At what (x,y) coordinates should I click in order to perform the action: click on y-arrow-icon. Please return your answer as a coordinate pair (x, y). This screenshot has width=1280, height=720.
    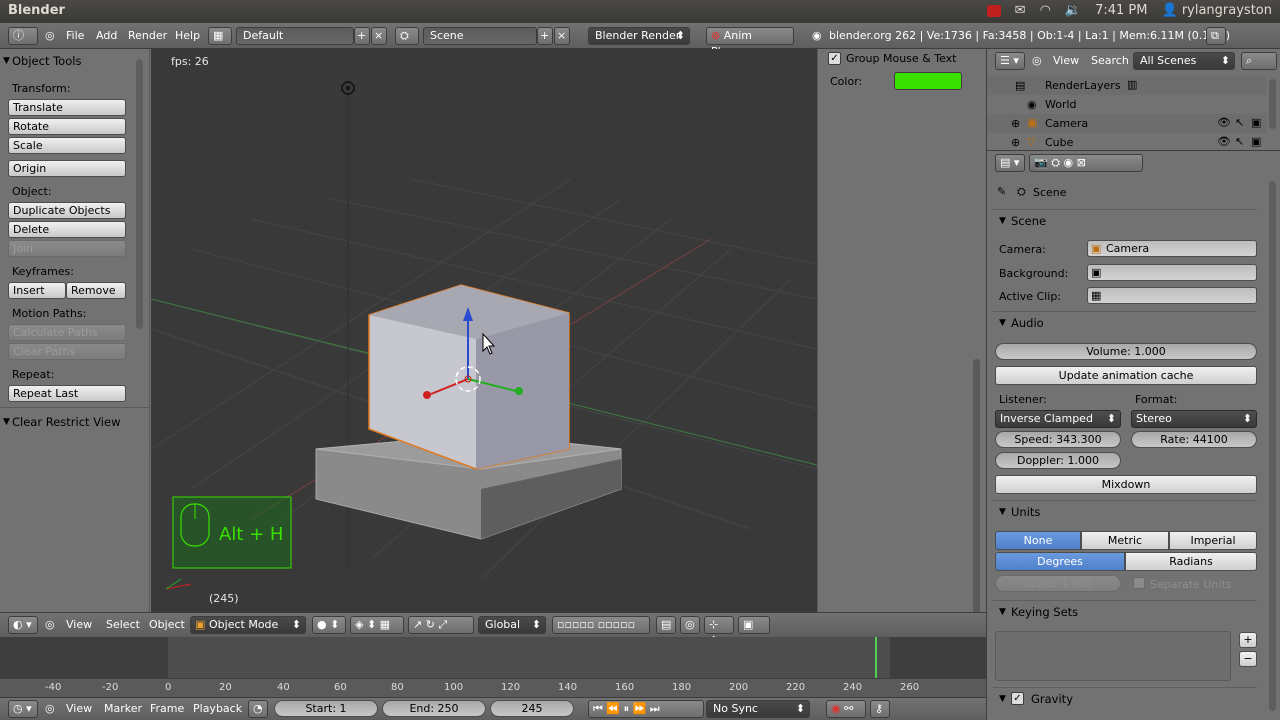
    Looking at the image, I should click on (519, 391).